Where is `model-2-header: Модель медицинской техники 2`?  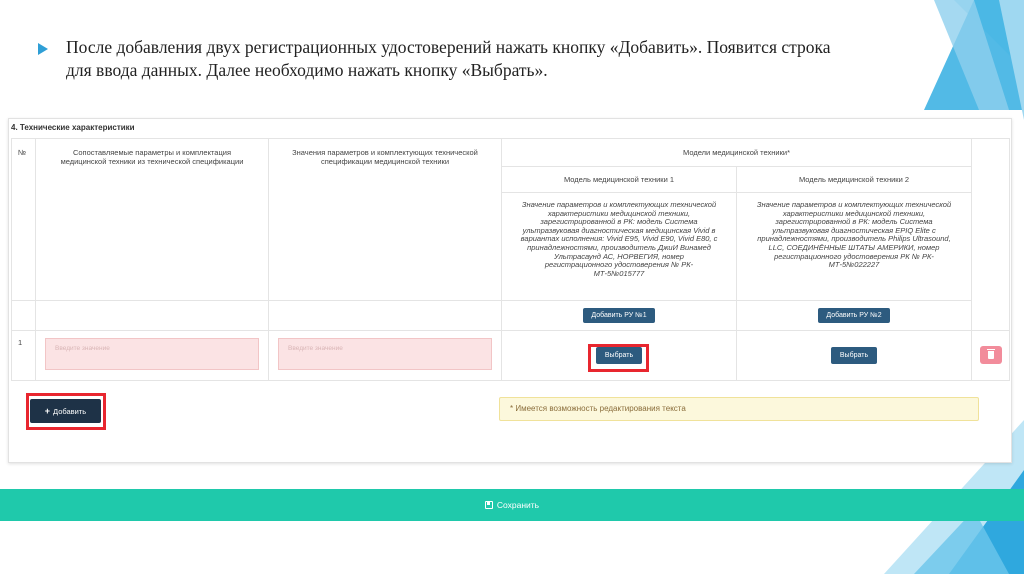
model-2-header: Модель медицинской техники 2 is located at coordinates (854, 179).